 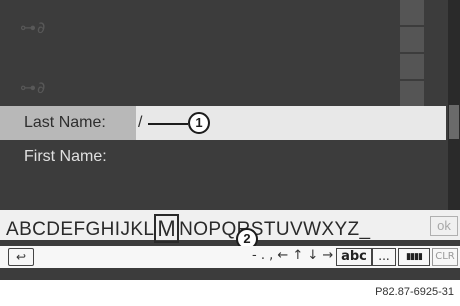 What do you see at coordinates (454, 122) in the screenshot?
I see `scrollbar-thumb` at bounding box center [454, 122].